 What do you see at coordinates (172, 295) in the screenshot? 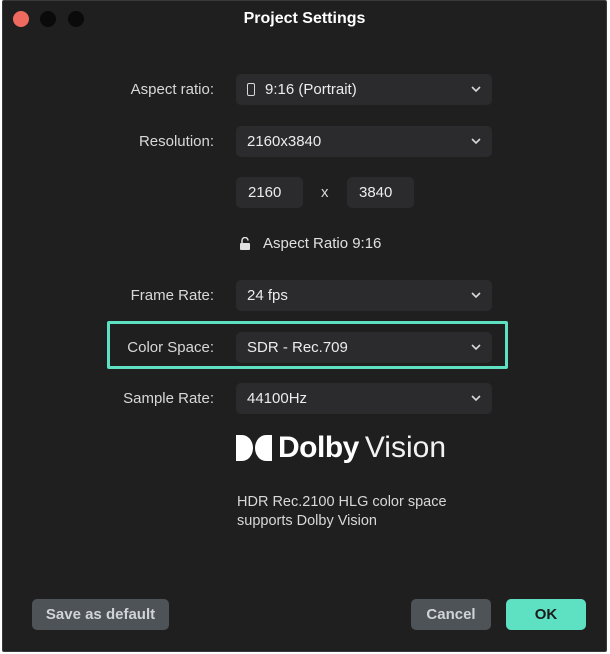
I see `frame-rate-label: Frame Rate:` at bounding box center [172, 295].